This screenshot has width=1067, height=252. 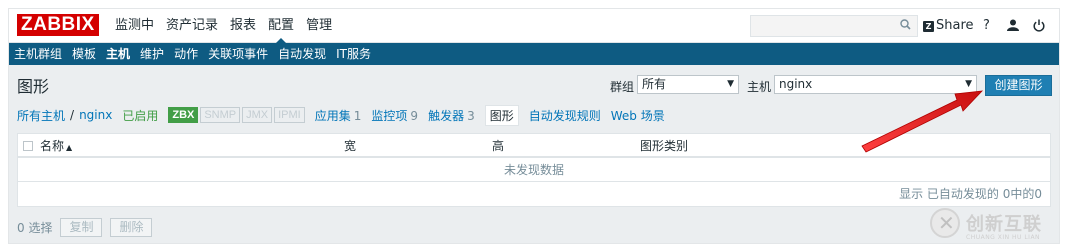 I want to click on watermark-text: 创新互联, so click(x=1004, y=224).